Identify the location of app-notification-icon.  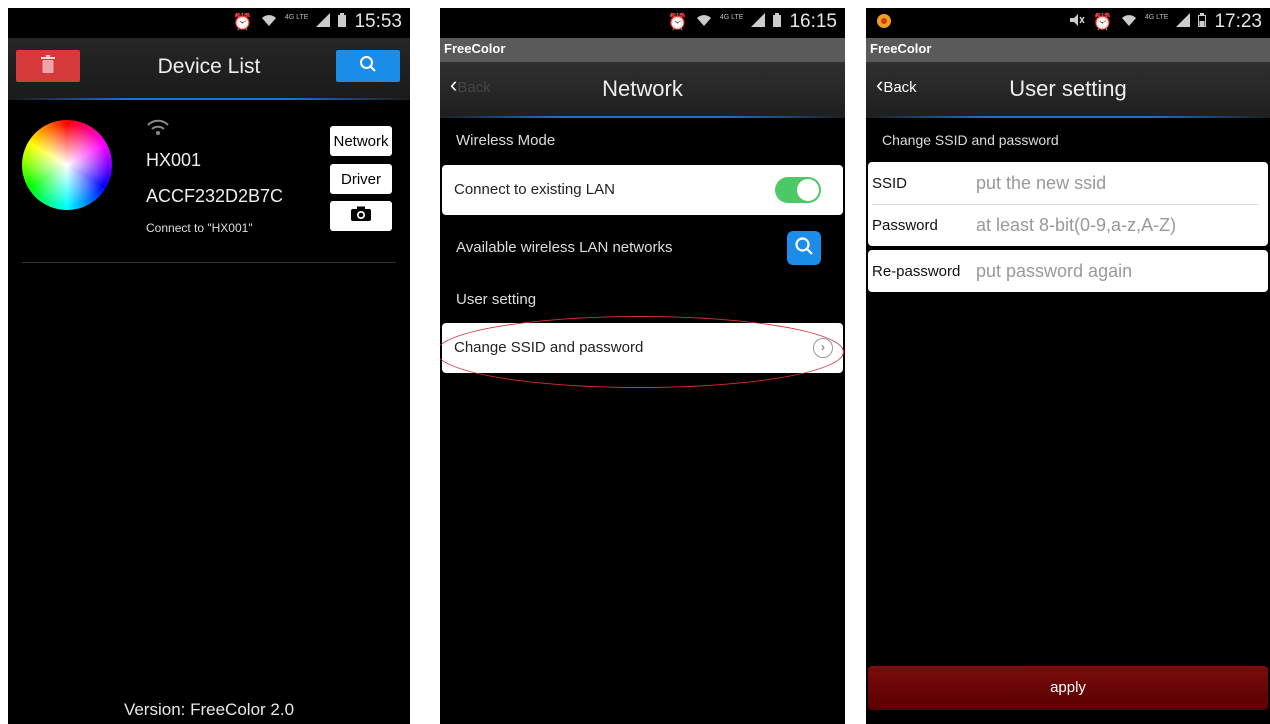
(884, 23).